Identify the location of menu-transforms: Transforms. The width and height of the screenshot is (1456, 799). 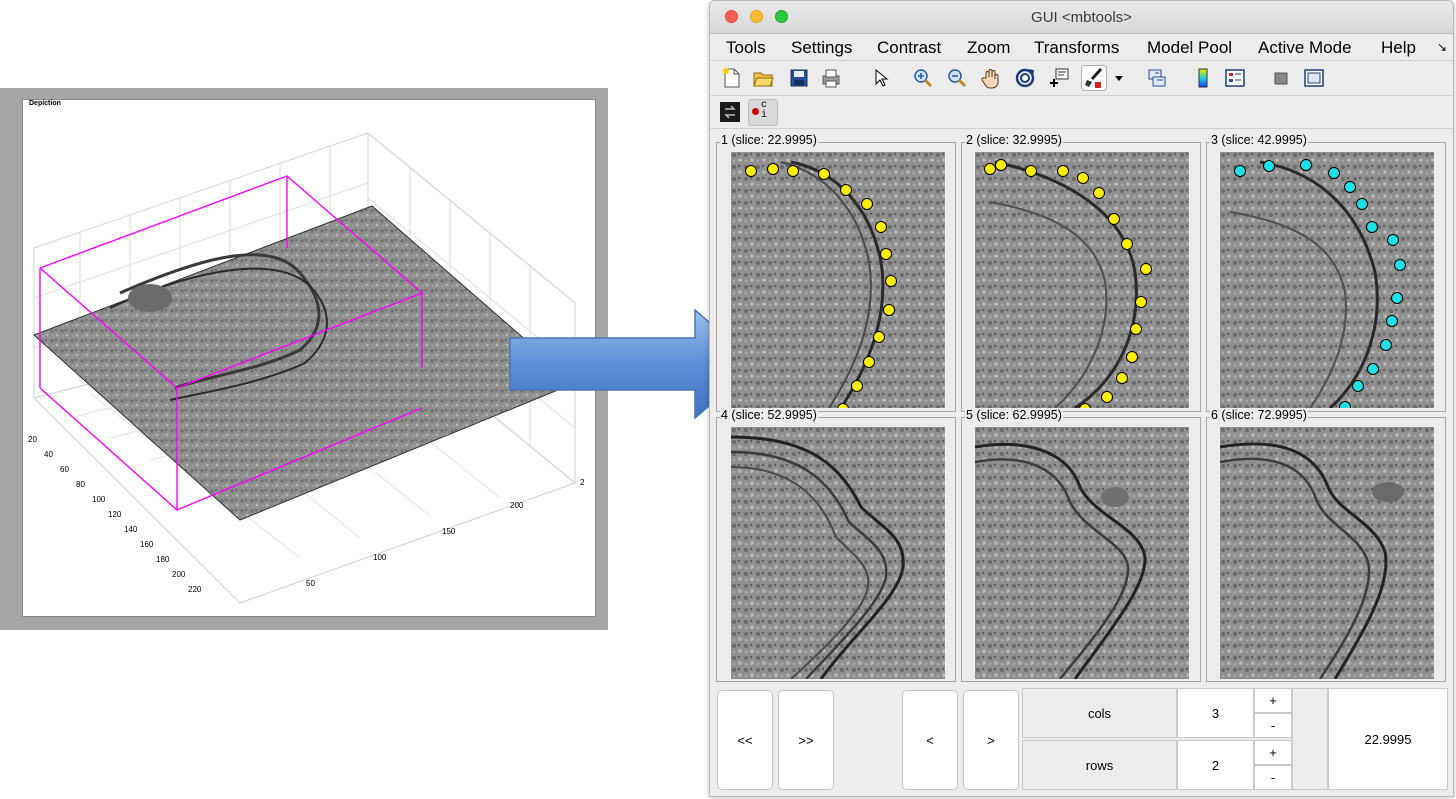
(1076, 48).